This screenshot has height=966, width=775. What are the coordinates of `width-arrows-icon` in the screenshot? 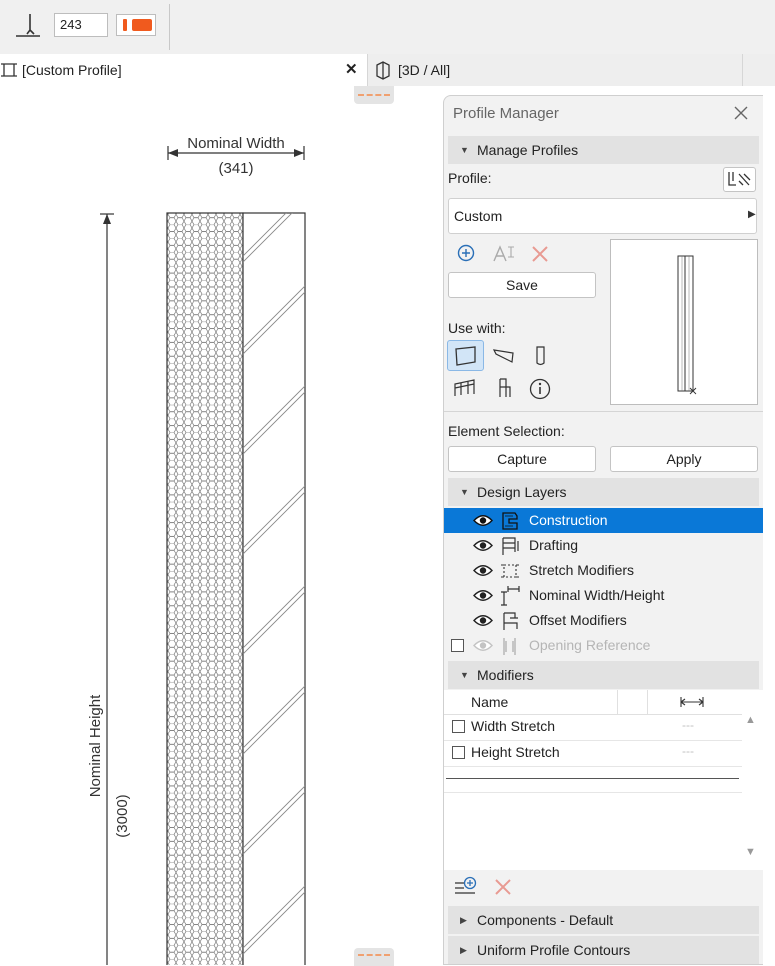 It's located at (692, 702).